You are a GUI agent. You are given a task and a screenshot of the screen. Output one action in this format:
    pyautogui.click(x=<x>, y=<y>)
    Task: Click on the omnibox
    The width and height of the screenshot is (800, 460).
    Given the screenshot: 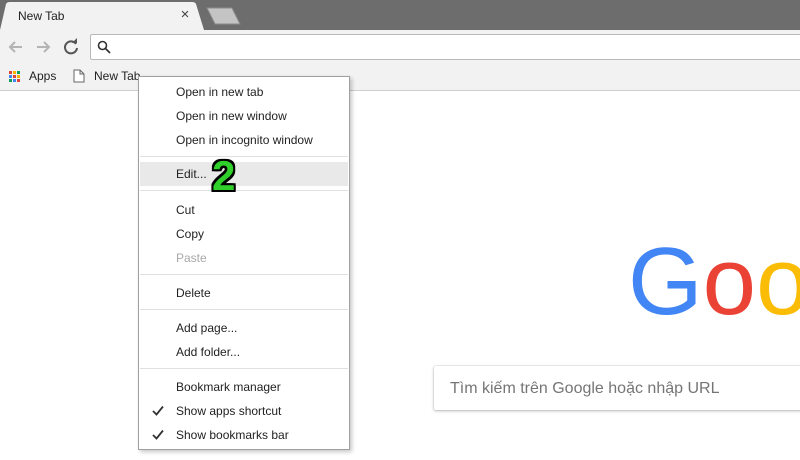 What is the action you would take?
    pyautogui.click(x=445, y=47)
    